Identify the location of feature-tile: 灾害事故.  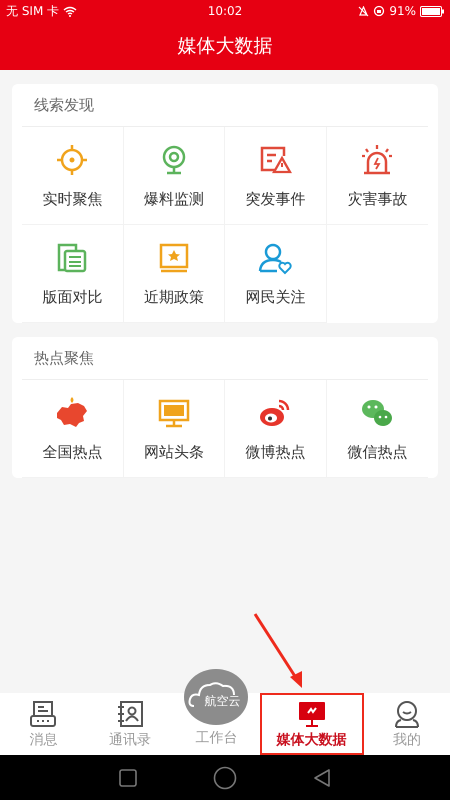
(377, 176).